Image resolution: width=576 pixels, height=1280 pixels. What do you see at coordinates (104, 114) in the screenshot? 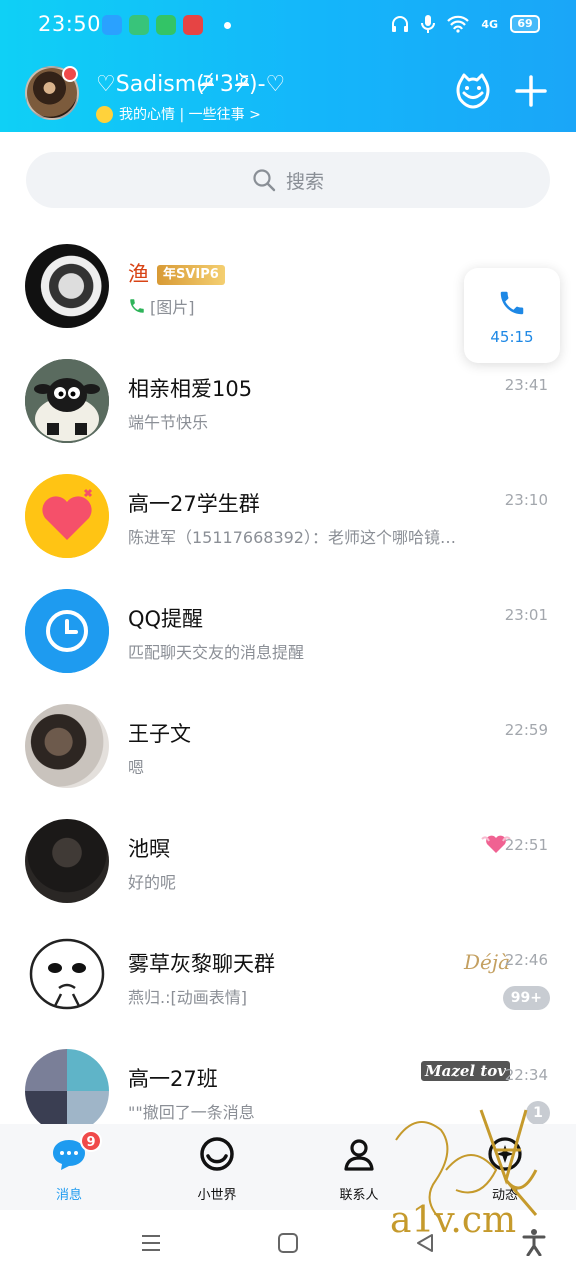
I see `mood-icon` at bounding box center [104, 114].